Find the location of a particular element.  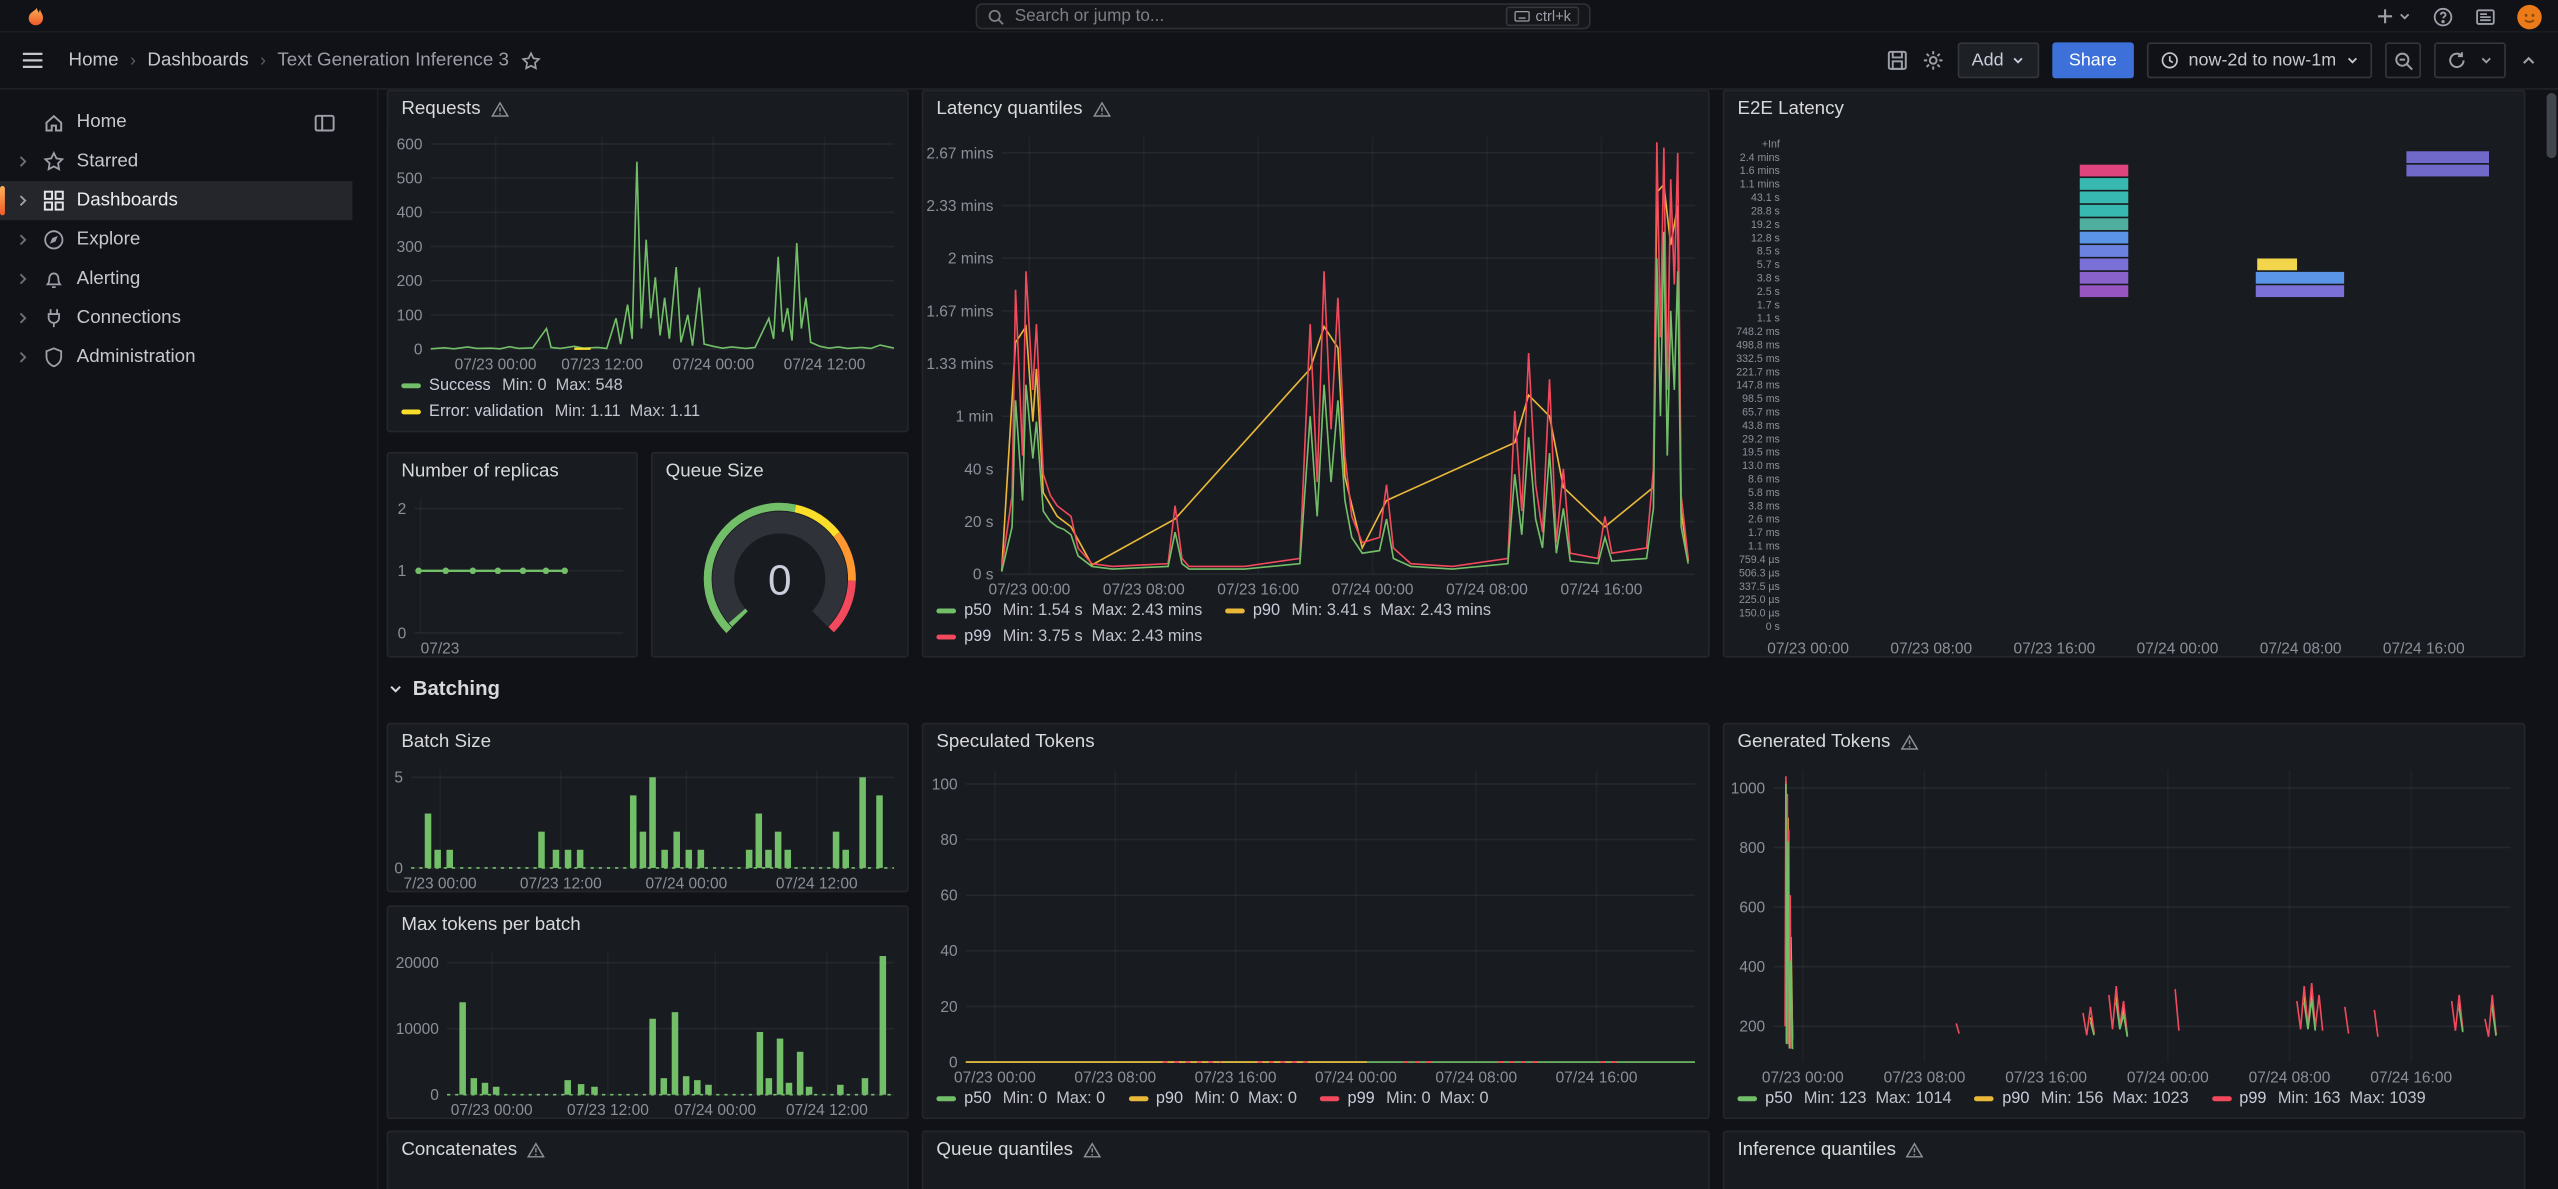

scrollbar-thumb is located at coordinates (2551, 125).